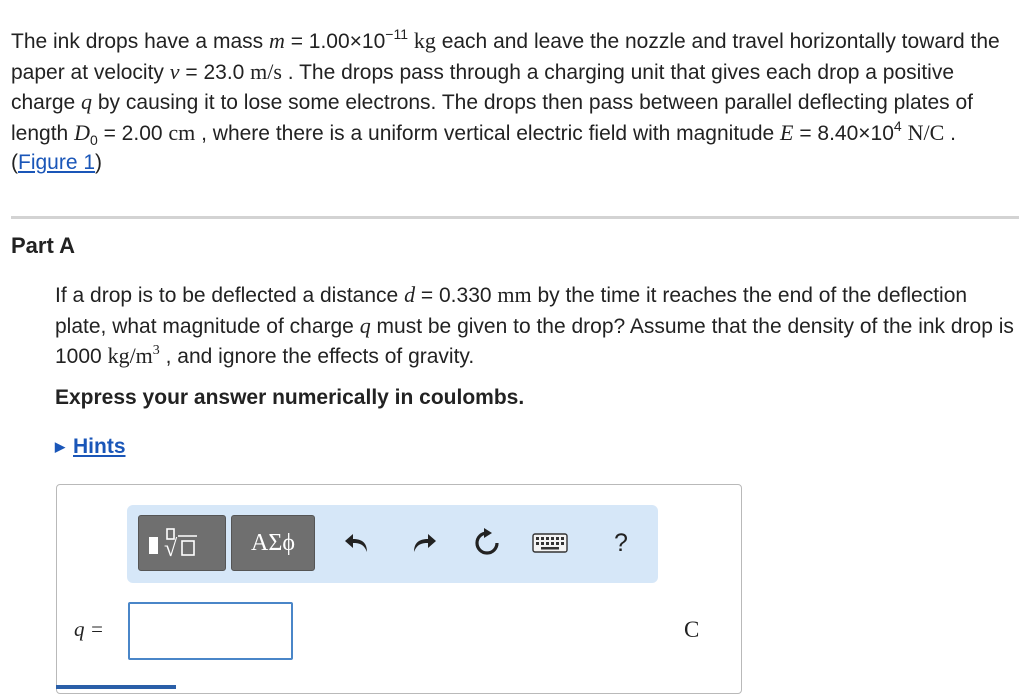 The height and width of the screenshot is (694, 1024). I want to click on question-segment: If a drop is to be deflected a distance, so click(230, 295).